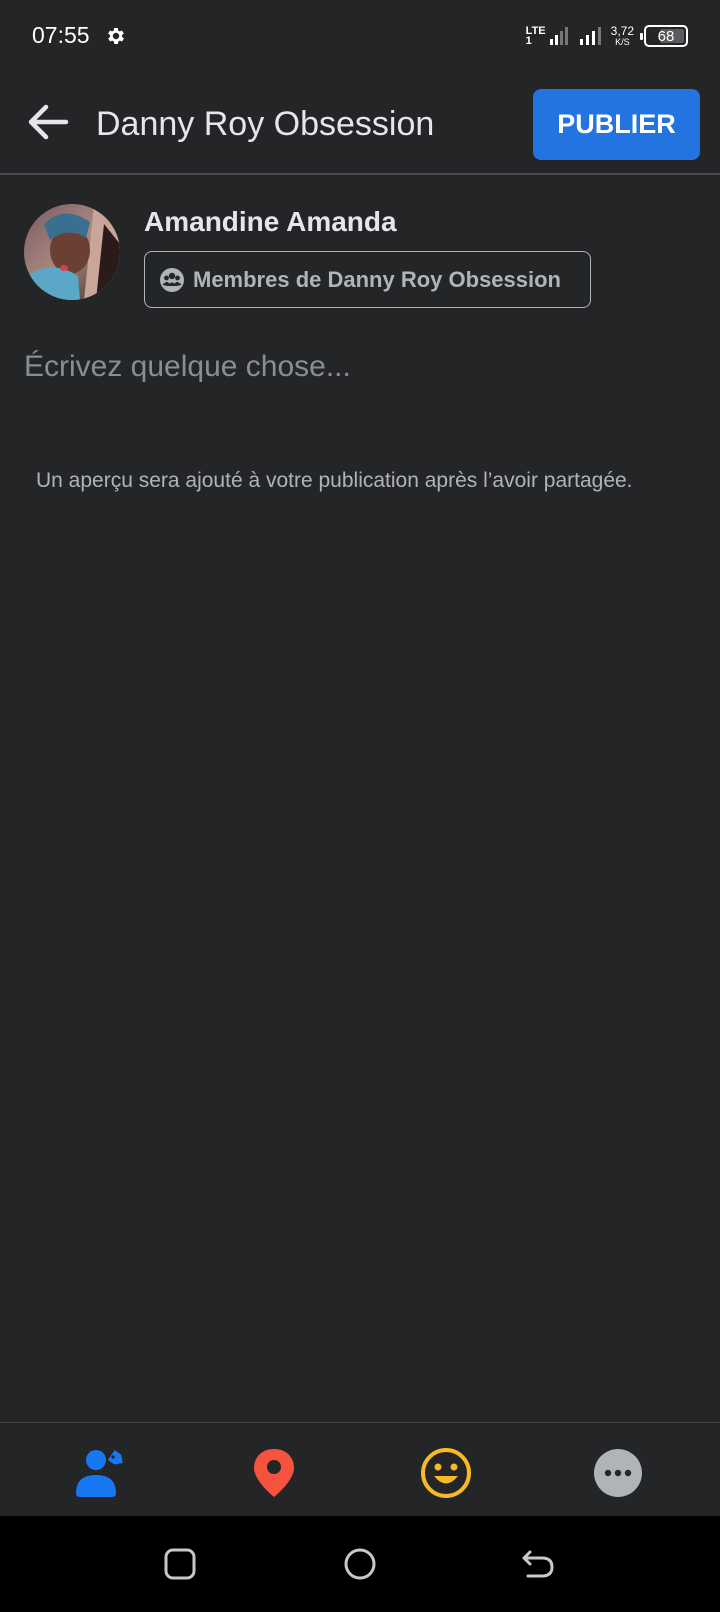  I want to click on status-time: 07:55, so click(61, 35).